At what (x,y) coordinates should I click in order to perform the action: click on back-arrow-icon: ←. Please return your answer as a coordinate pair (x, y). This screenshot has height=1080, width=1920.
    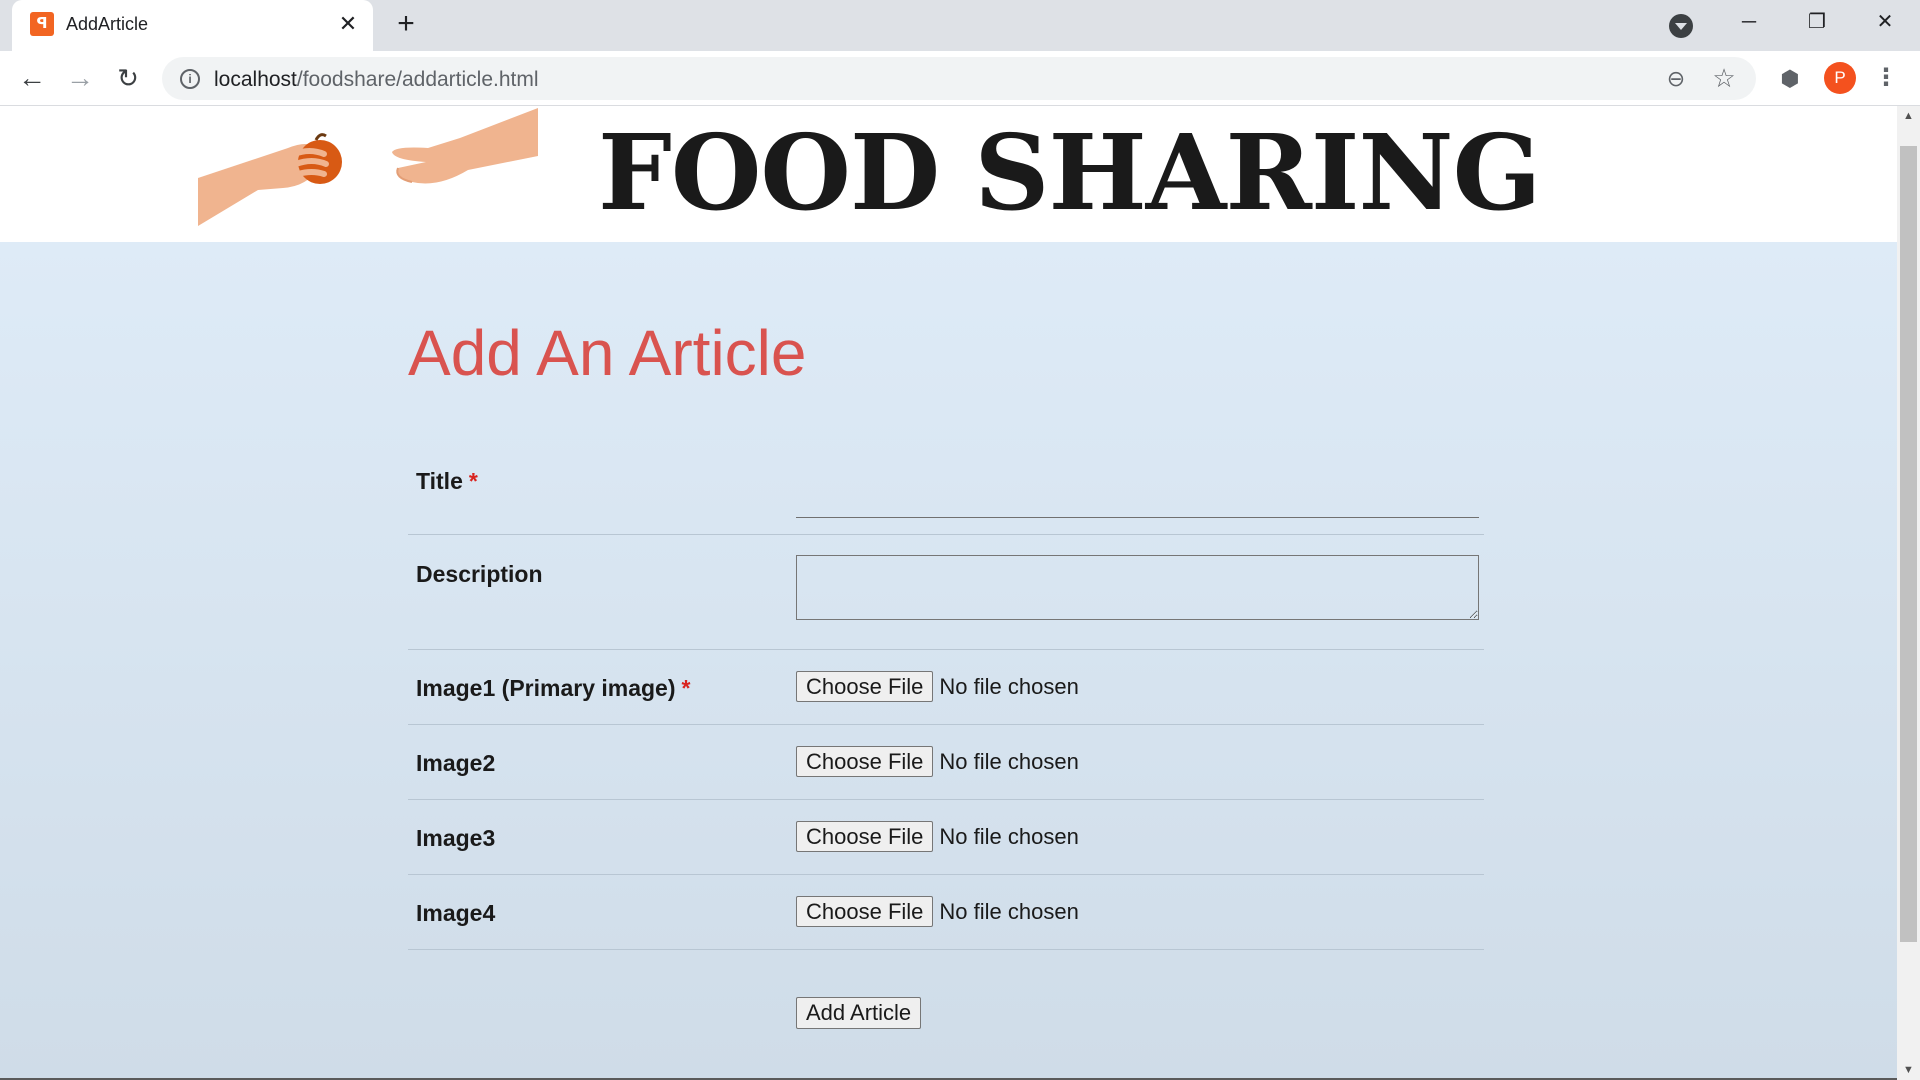
    Looking at the image, I should click on (32, 78).